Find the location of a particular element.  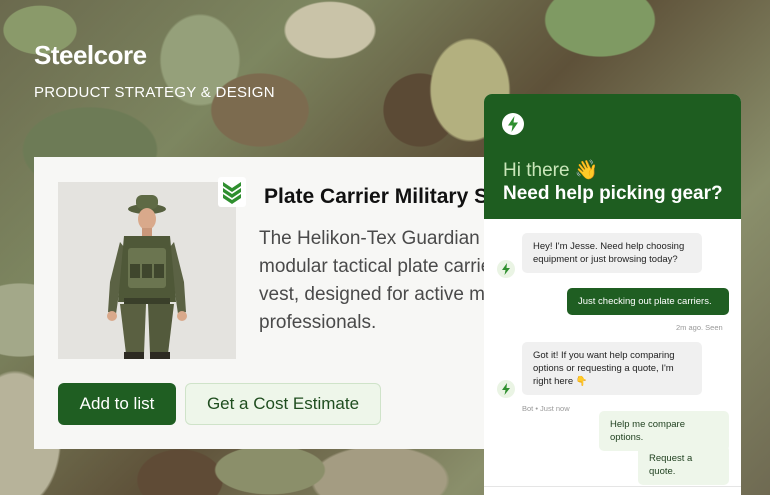

product-image is located at coordinates (147, 270).